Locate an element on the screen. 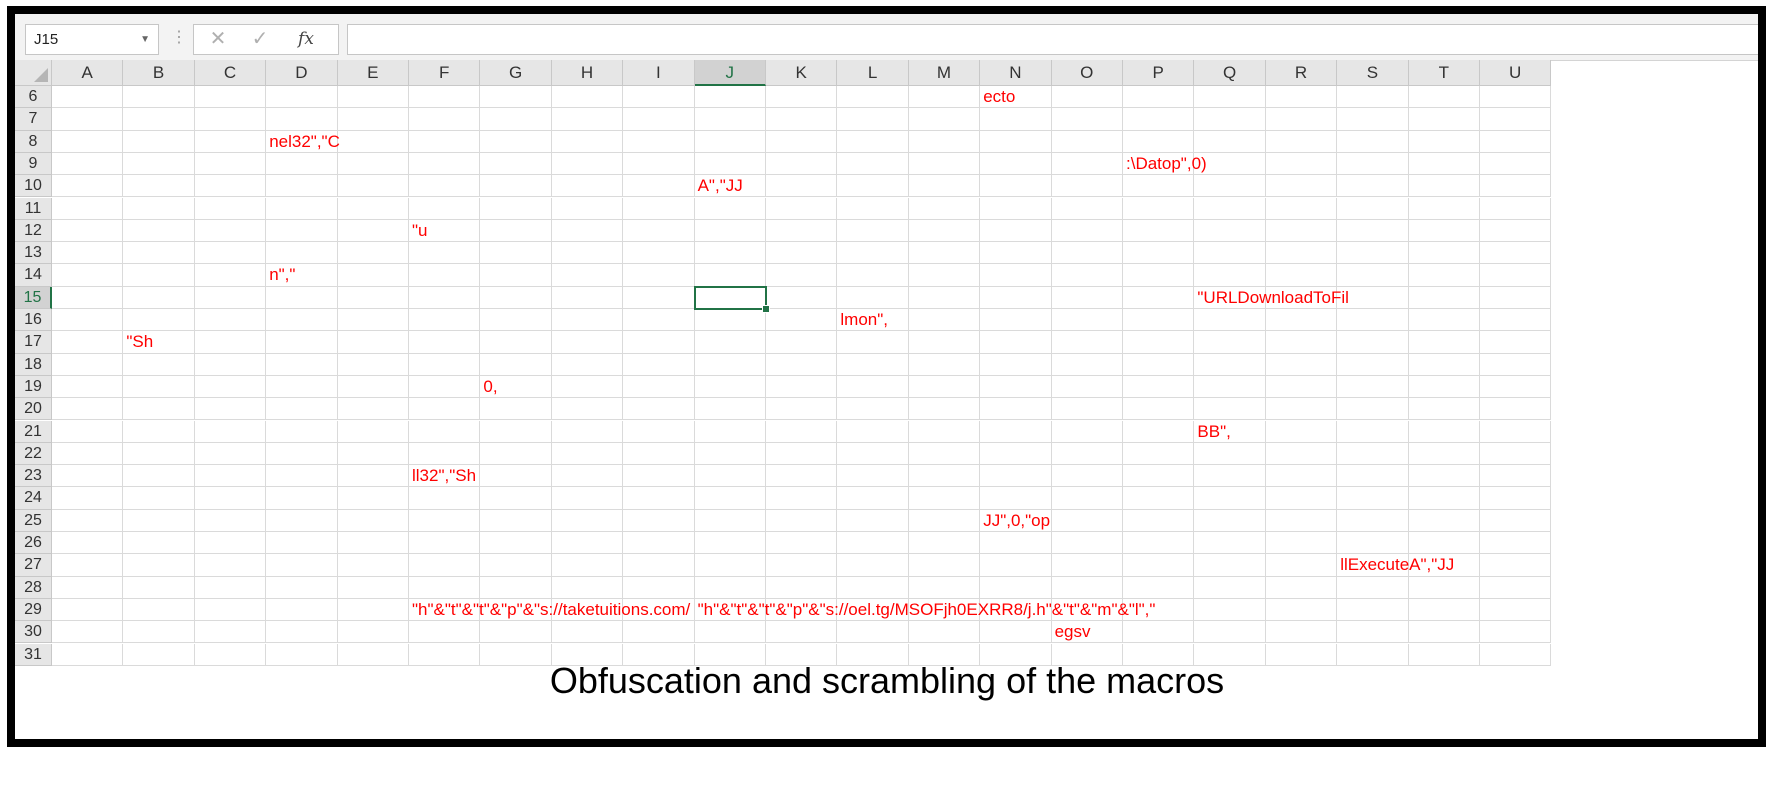 Image resolution: width=1774 pixels, height=803 pixels. cell-p8 is located at coordinates (1159, 141).